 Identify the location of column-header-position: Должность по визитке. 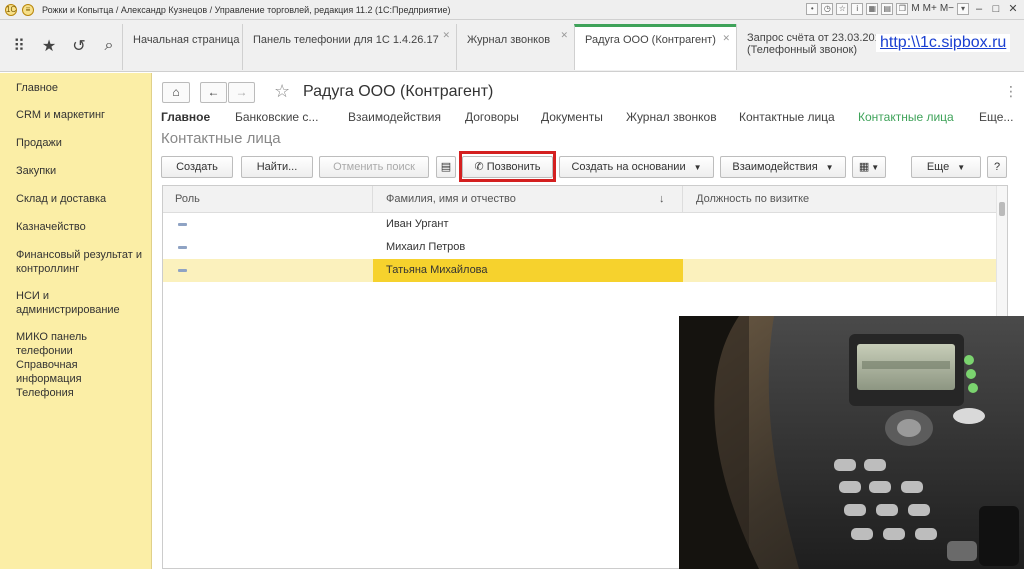
(752, 199).